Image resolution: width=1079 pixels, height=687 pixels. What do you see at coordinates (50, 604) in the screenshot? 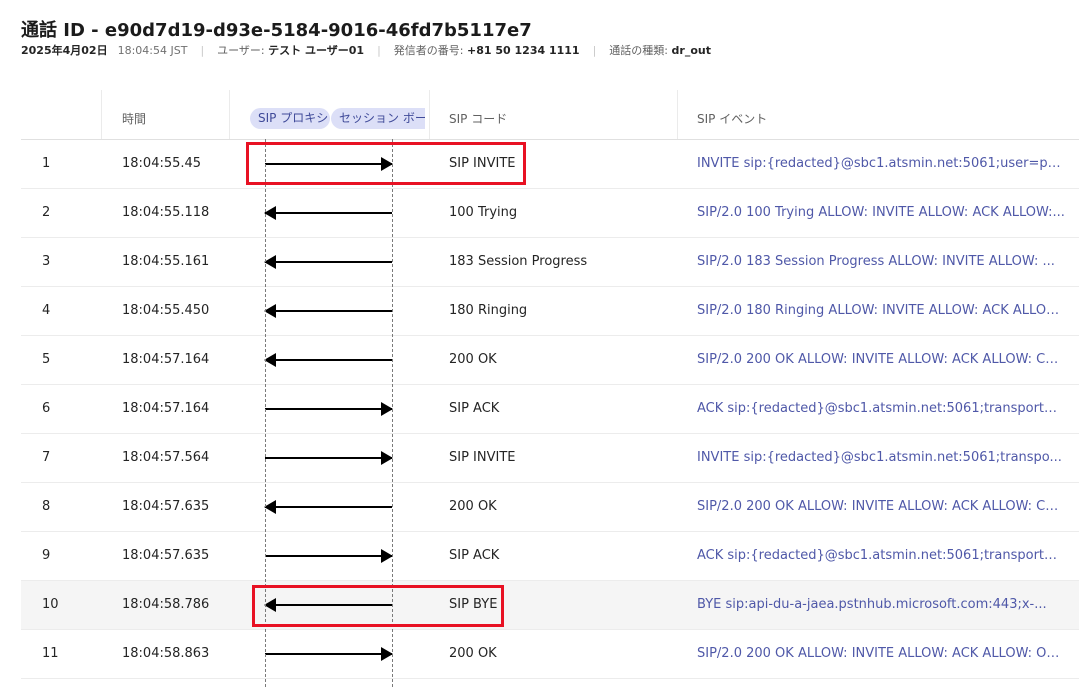
I see `row-number: 10` at bounding box center [50, 604].